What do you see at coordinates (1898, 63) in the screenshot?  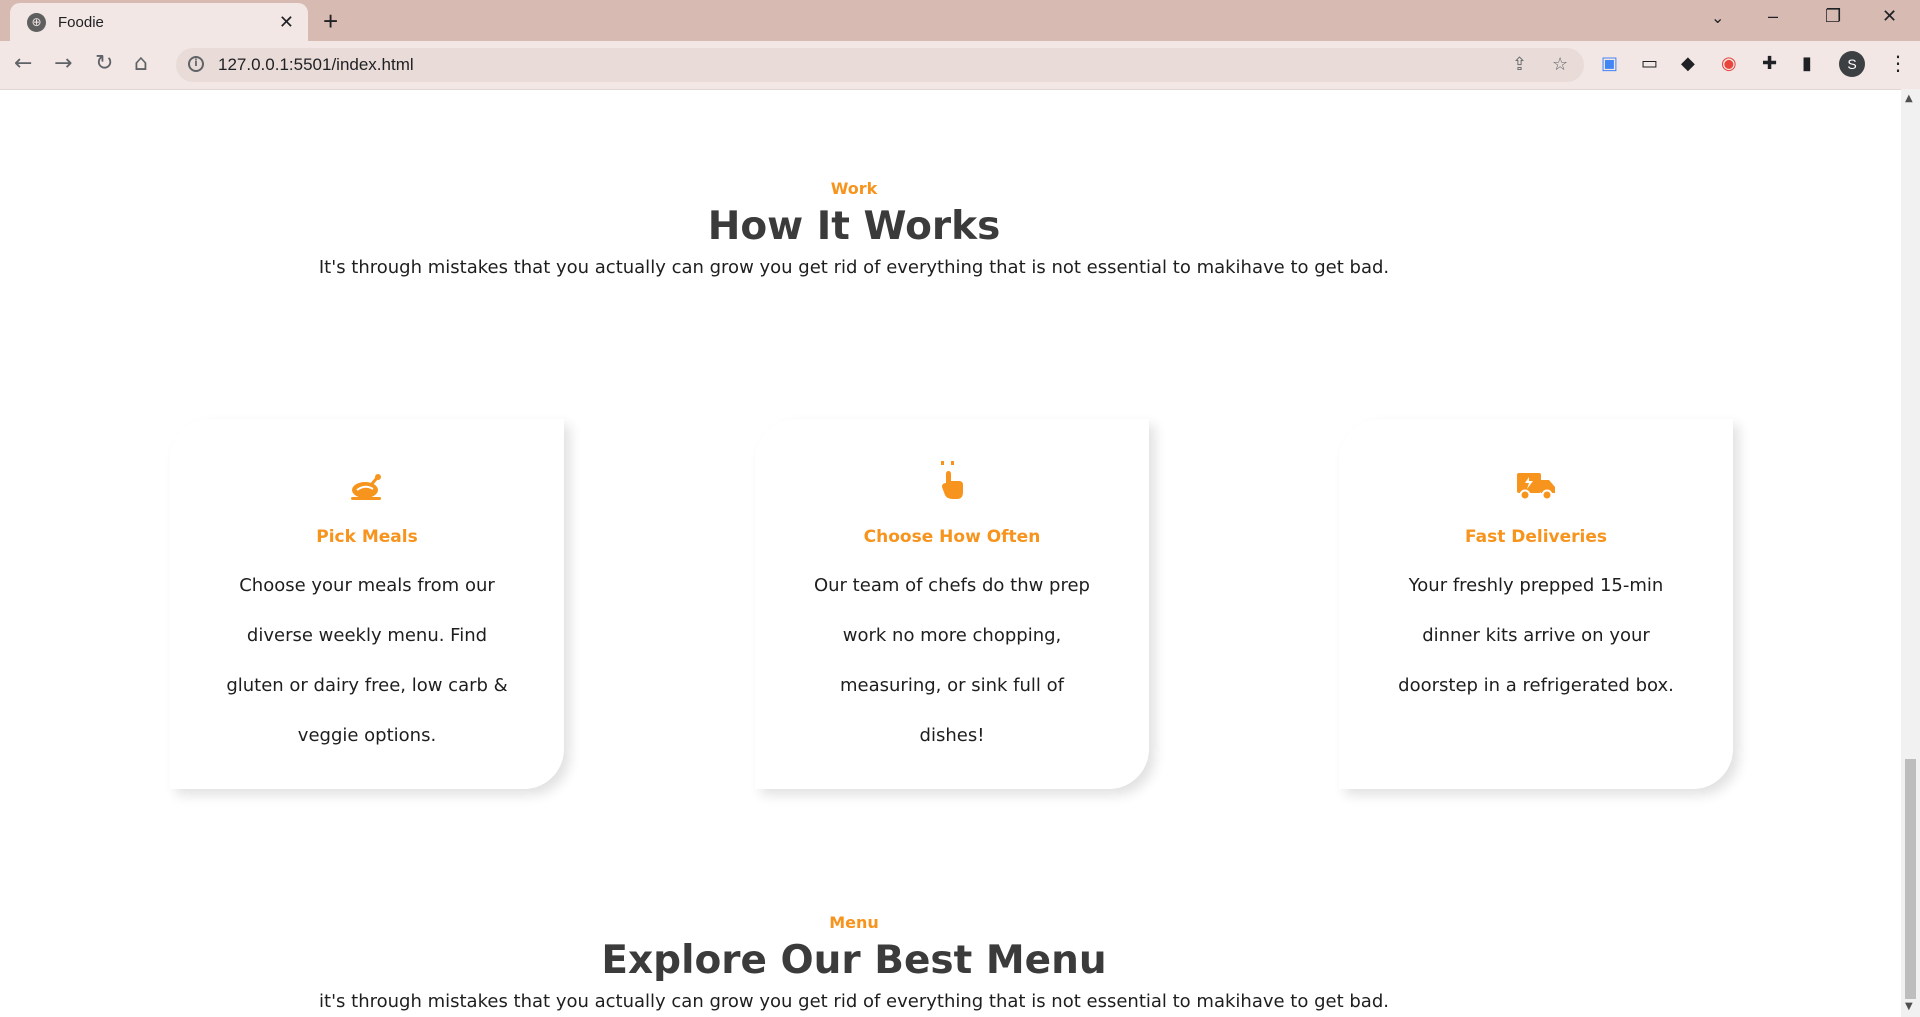 I see `browser-menu-icon: ⋮` at bounding box center [1898, 63].